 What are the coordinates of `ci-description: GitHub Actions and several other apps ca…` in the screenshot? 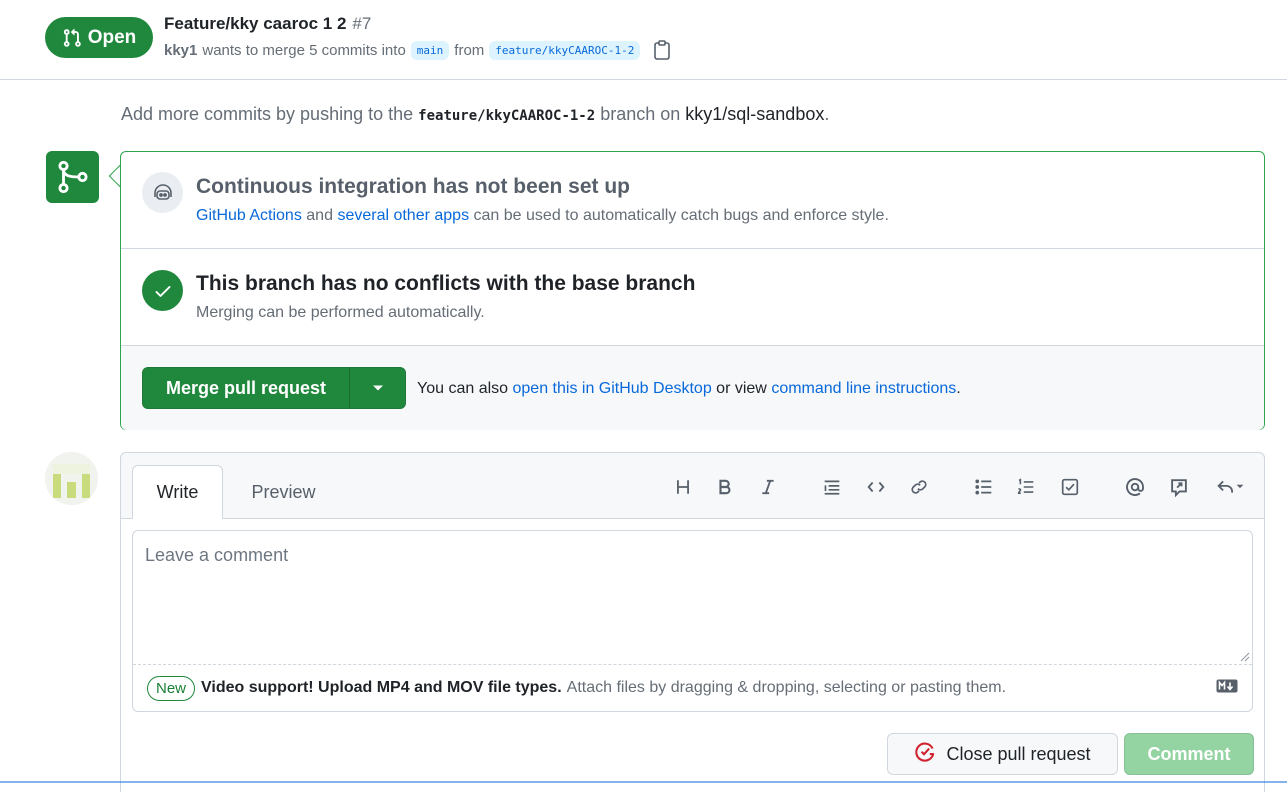 It's located at (542, 216).